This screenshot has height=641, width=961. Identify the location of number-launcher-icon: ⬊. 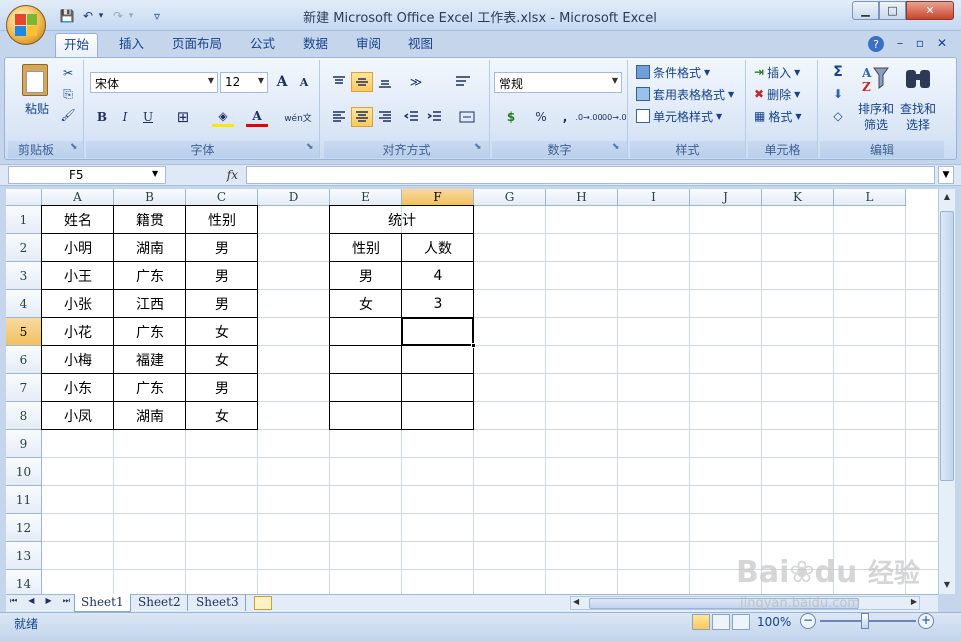
(616, 147).